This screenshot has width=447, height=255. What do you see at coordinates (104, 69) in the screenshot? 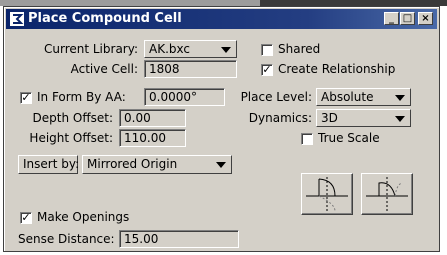
I see `active-cell-label: Active Cell:` at bounding box center [104, 69].